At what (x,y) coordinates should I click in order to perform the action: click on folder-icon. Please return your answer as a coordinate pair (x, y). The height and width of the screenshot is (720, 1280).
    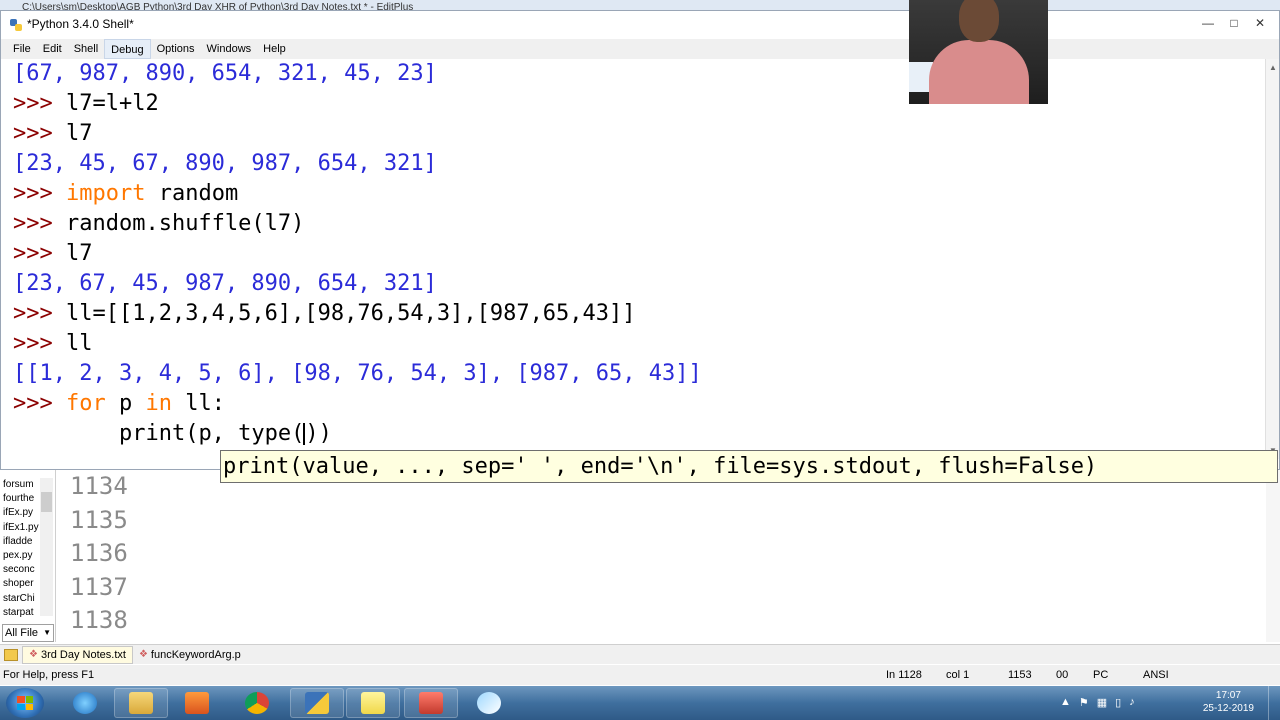
    Looking at the image, I should click on (11, 654).